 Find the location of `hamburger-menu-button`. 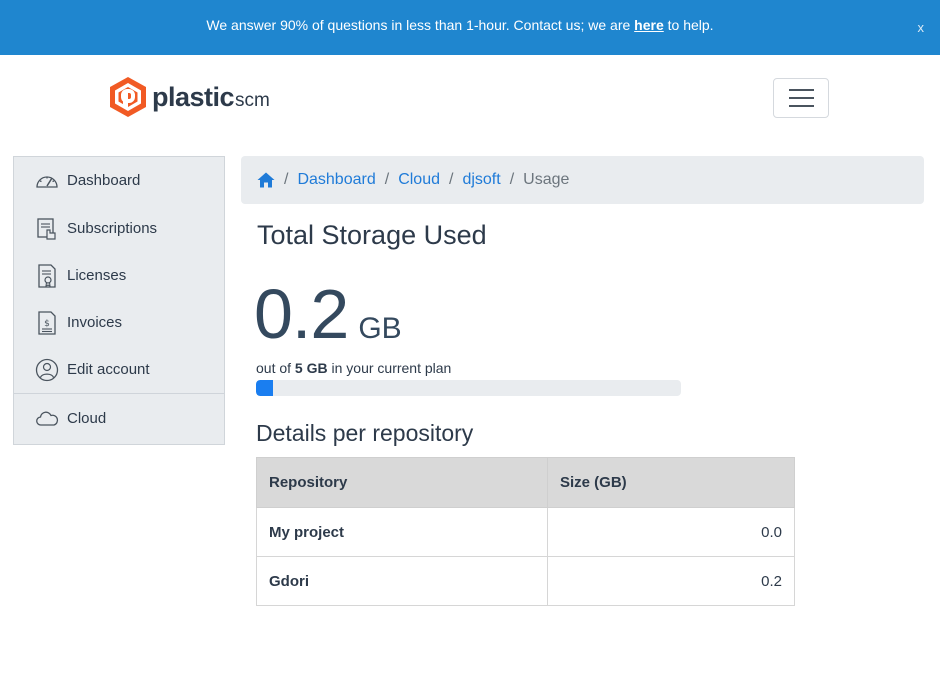

hamburger-menu-button is located at coordinates (801, 98).